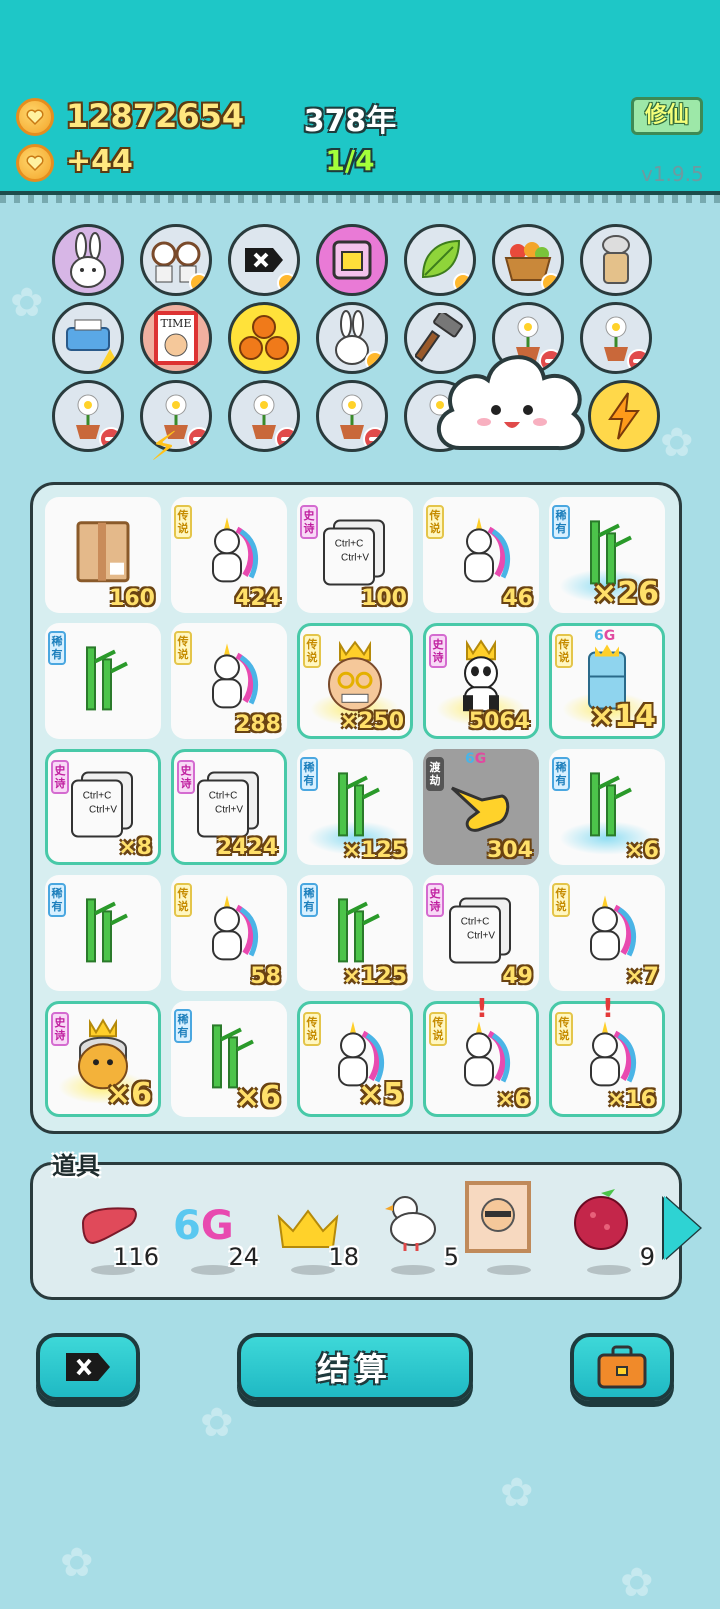  Describe the element at coordinates (647, 1257) in the screenshot. I see `tool-count: 9` at that location.